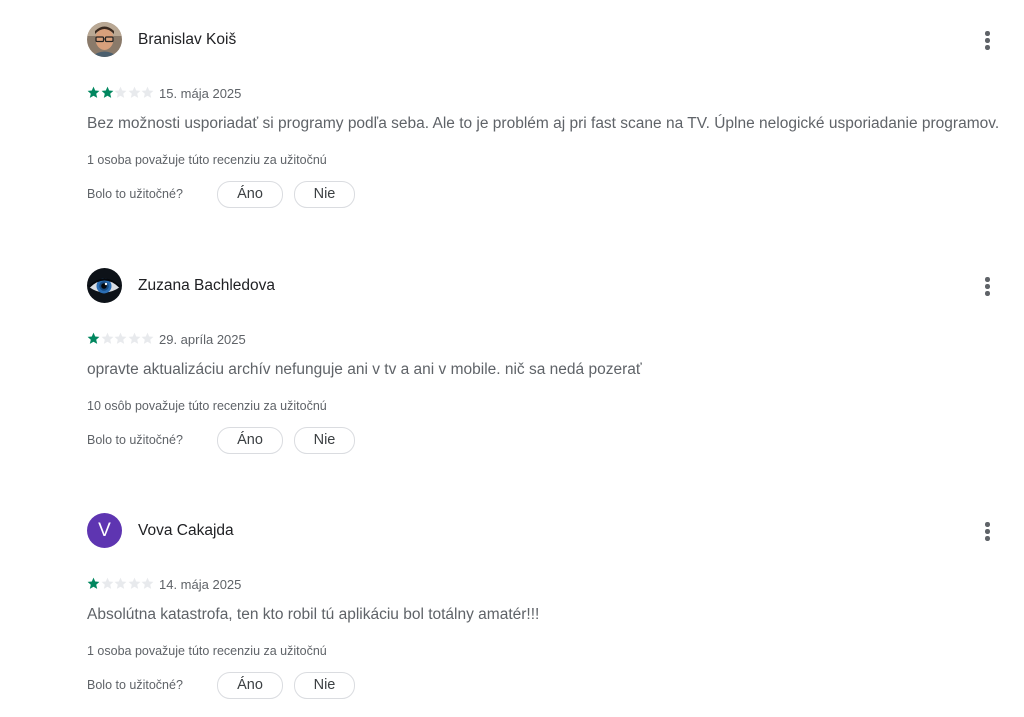  I want to click on review-date: 15. mája 2025, so click(200, 93).